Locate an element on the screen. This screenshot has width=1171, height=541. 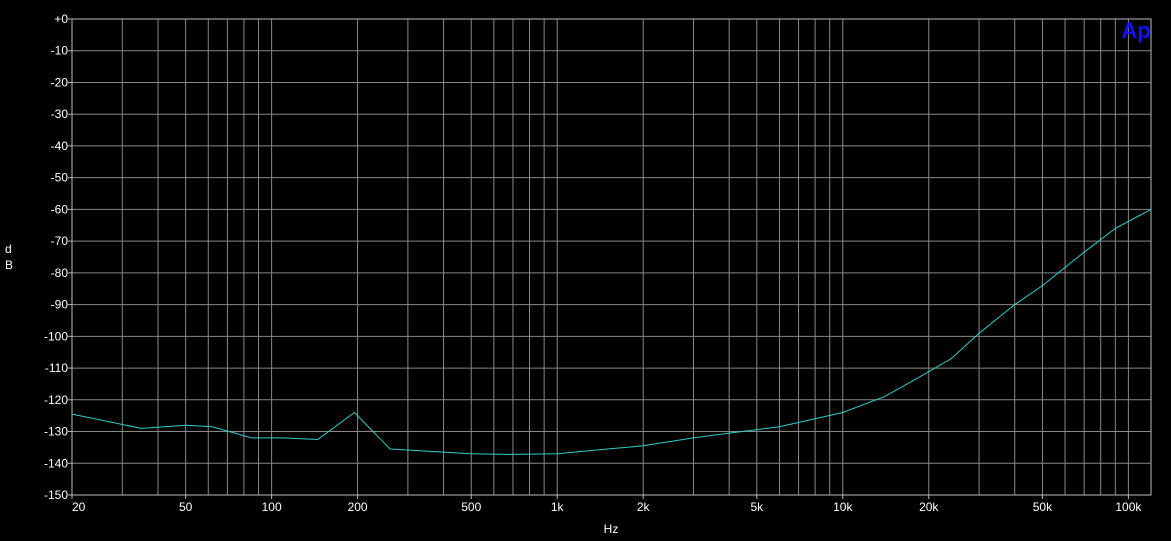
y-tick-label: -120 is located at coordinates (56, 400).